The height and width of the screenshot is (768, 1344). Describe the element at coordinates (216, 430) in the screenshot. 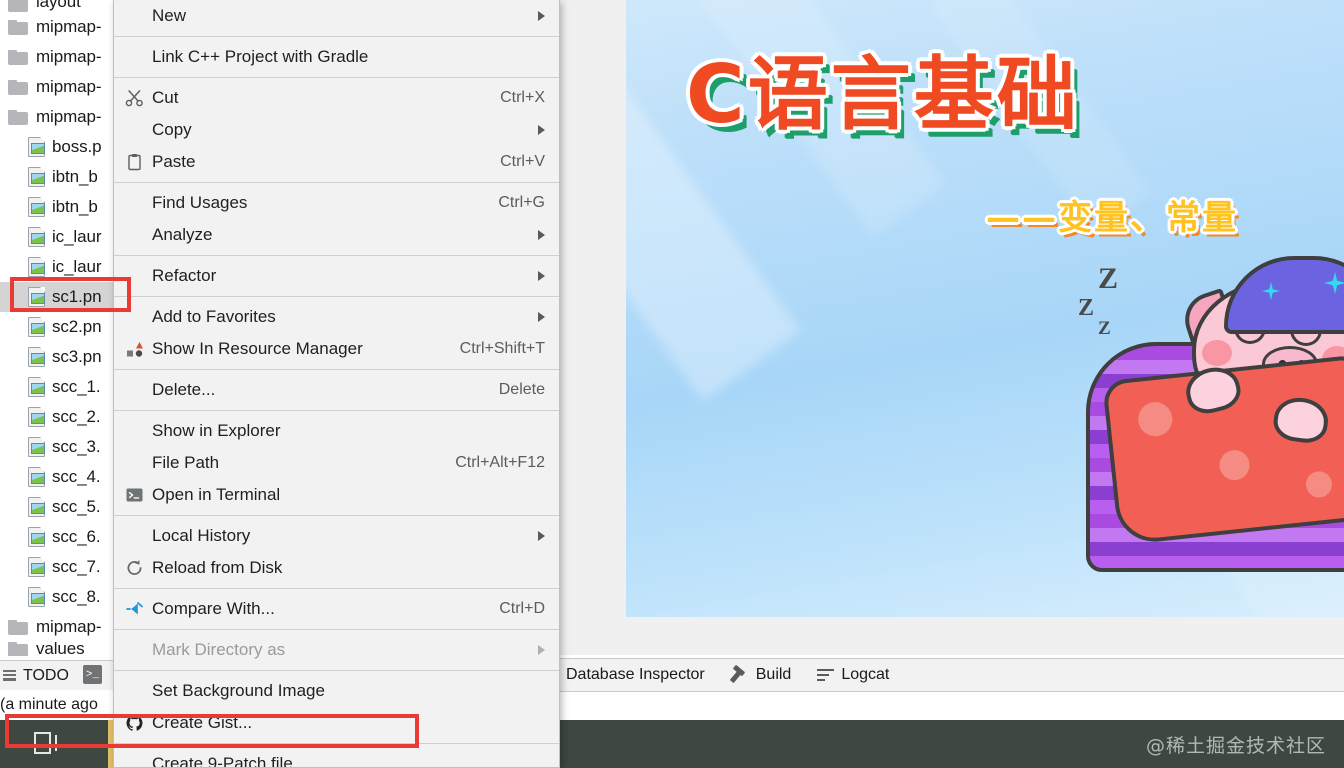

I see `menu-item-label: Show in Explorer` at that location.